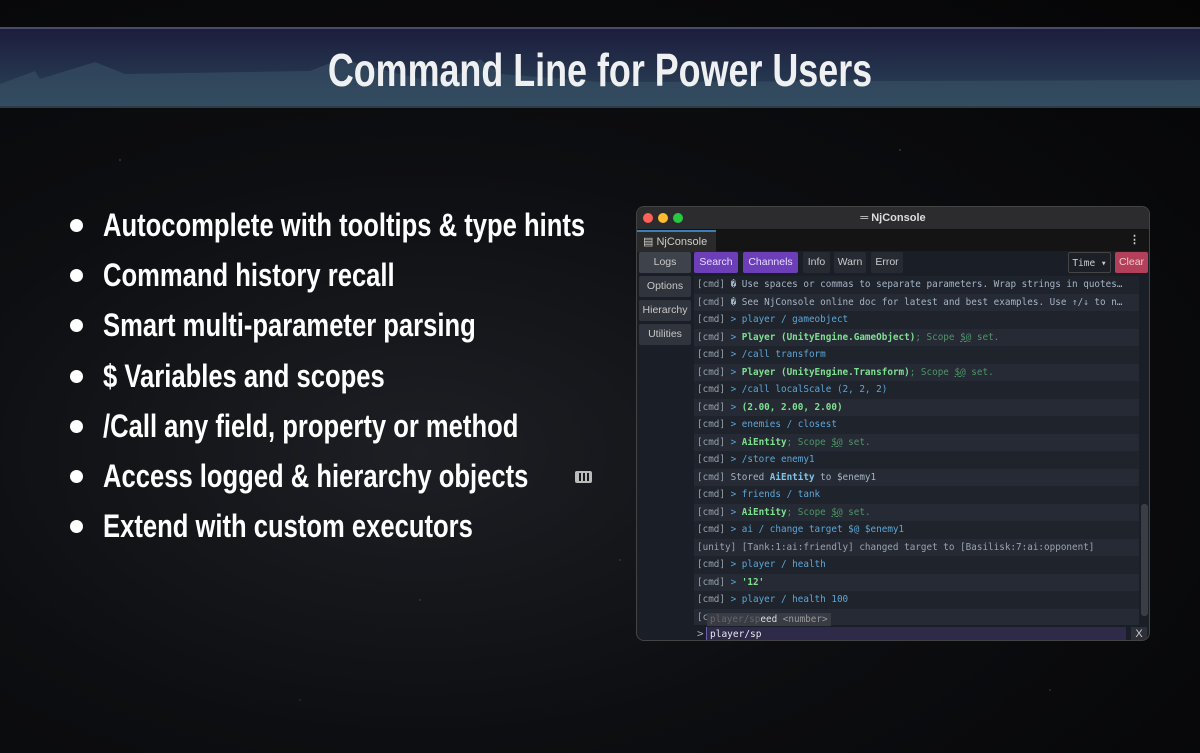  I want to click on list-item: /Call any field, property or method, so click(388, 426).